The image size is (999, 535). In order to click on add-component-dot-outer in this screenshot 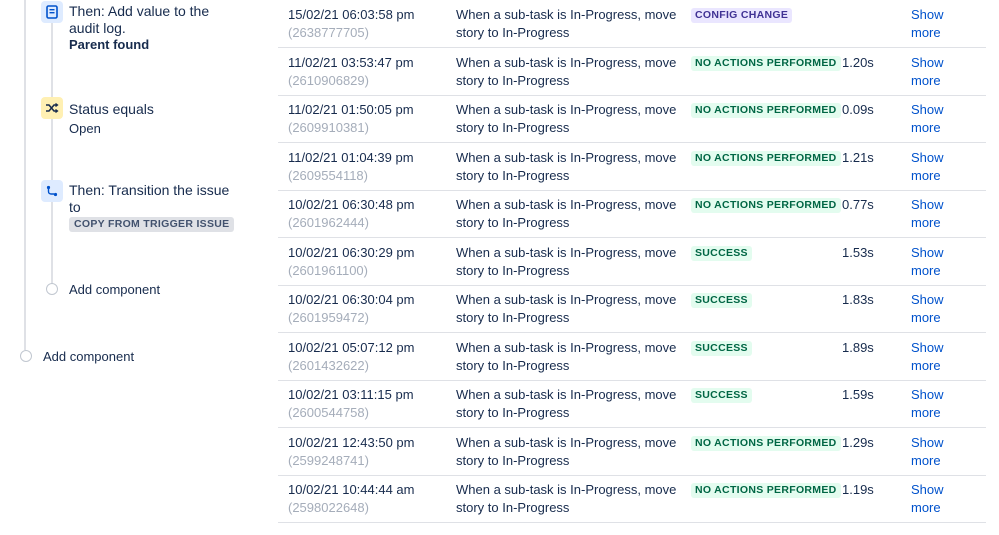, I will do `click(26, 356)`.